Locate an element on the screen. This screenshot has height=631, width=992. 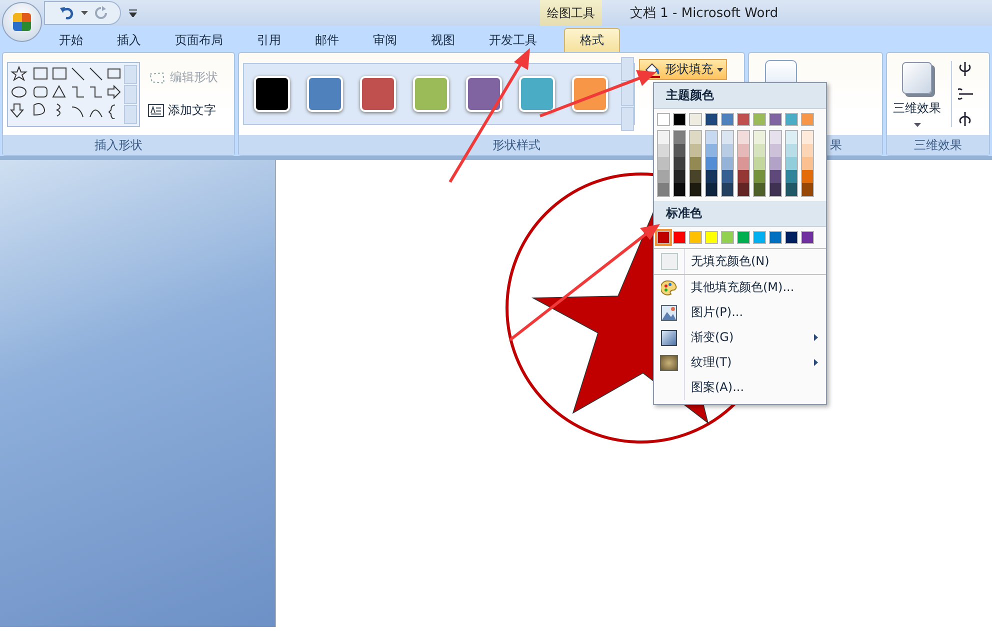
add-text-button: 添加文字 is located at coordinates (183, 110).